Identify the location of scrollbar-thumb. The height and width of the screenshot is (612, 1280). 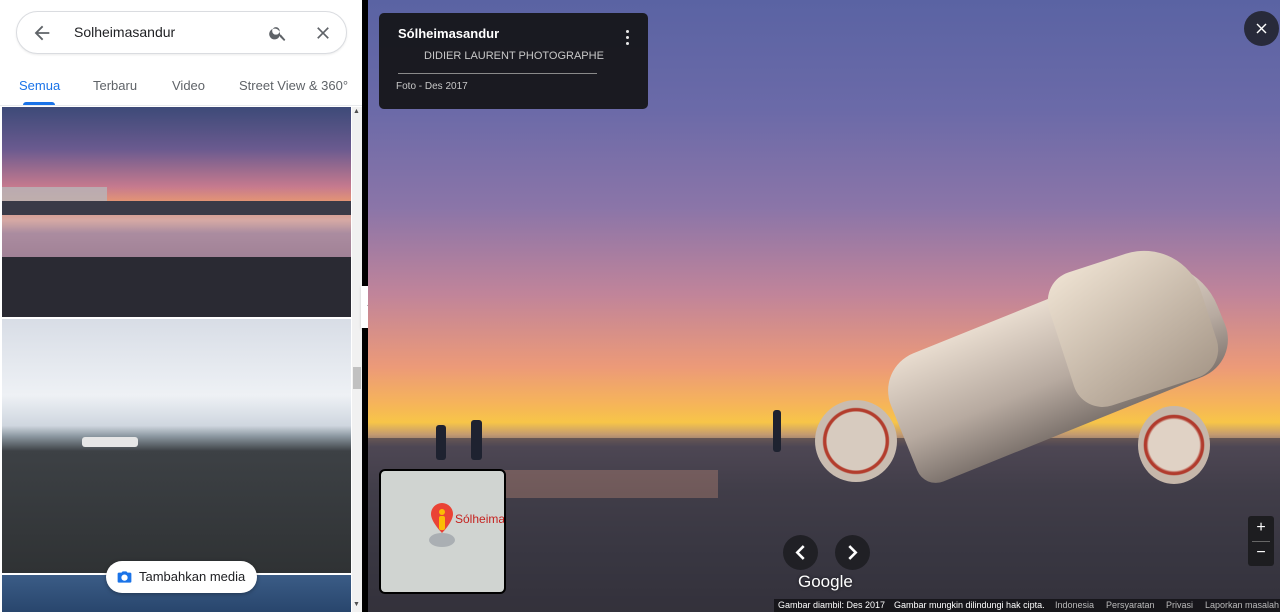
(357, 378).